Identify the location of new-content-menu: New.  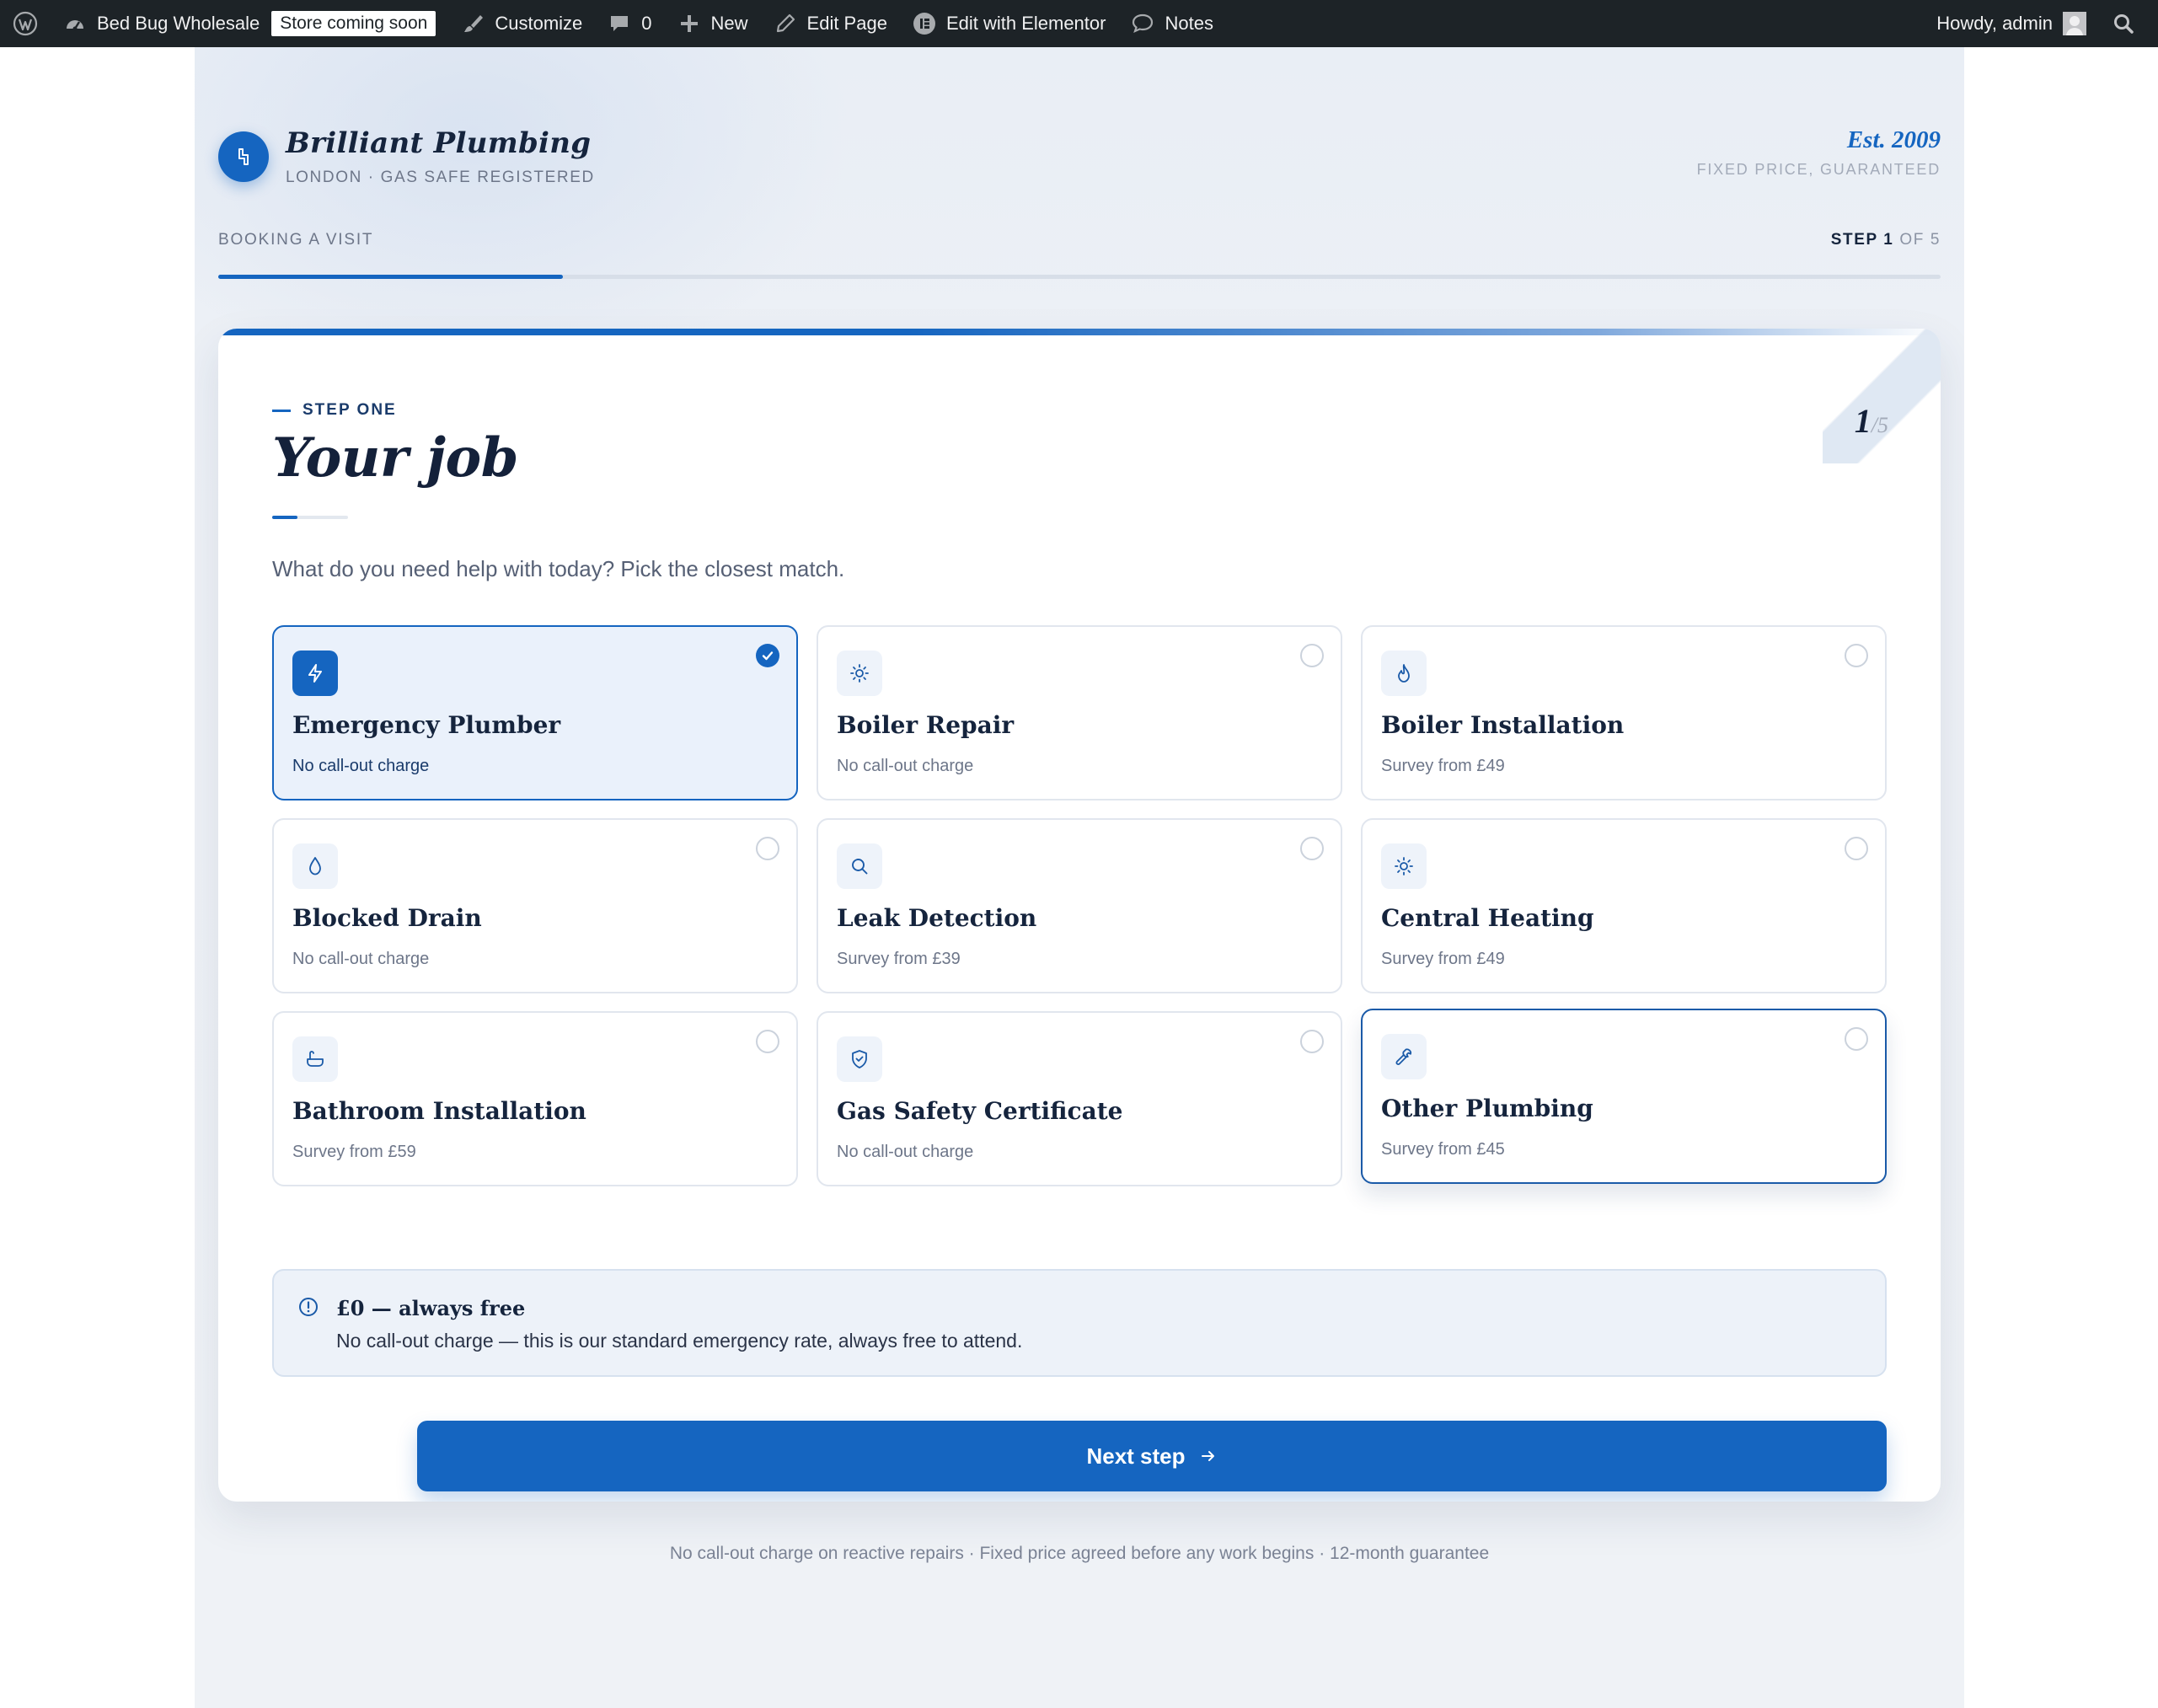
(713, 23).